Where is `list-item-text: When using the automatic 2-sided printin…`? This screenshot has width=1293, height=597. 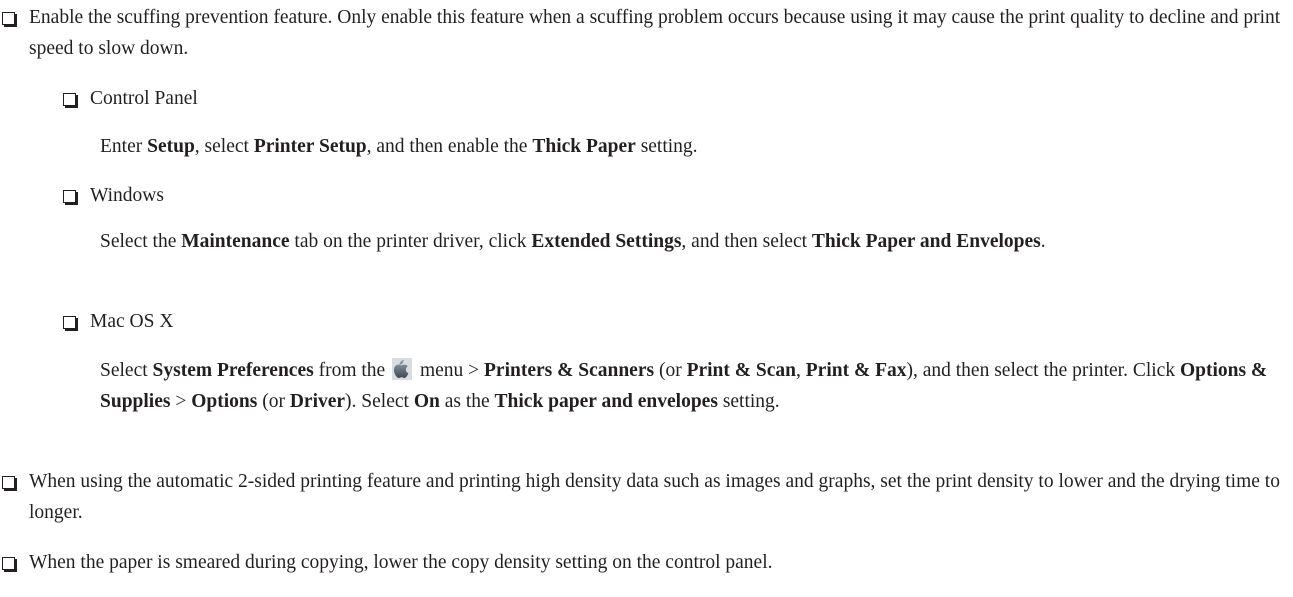
list-item-text: When using the automatic 2-sided printin… is located at coordinates (654, 497).